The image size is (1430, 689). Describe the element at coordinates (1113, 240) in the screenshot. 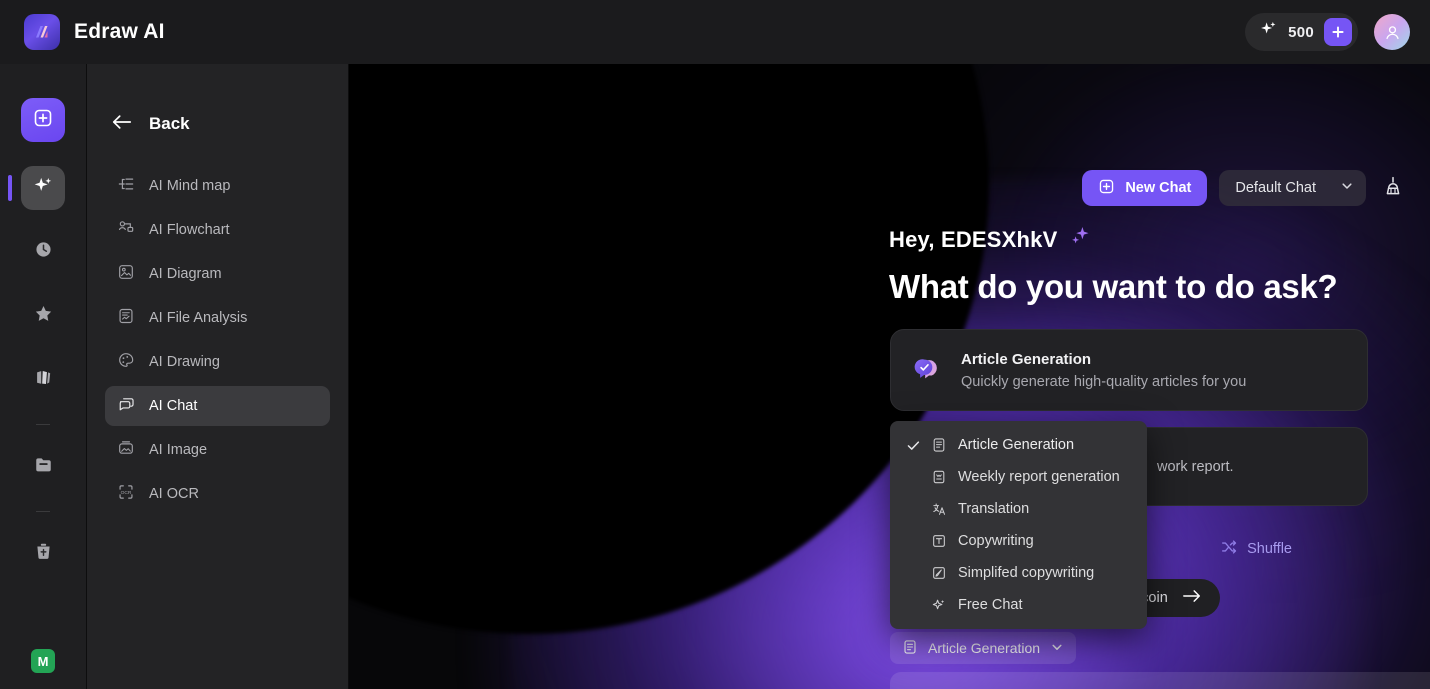

I see `greeting-hey: Hey, EDESXhkV` at that location.